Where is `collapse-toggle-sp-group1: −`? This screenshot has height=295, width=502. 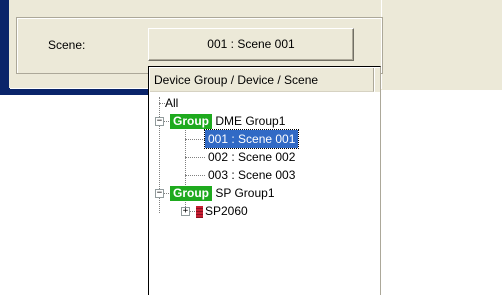
collapse-toggle-sp-group1: − is located at coordinates (159, 193).